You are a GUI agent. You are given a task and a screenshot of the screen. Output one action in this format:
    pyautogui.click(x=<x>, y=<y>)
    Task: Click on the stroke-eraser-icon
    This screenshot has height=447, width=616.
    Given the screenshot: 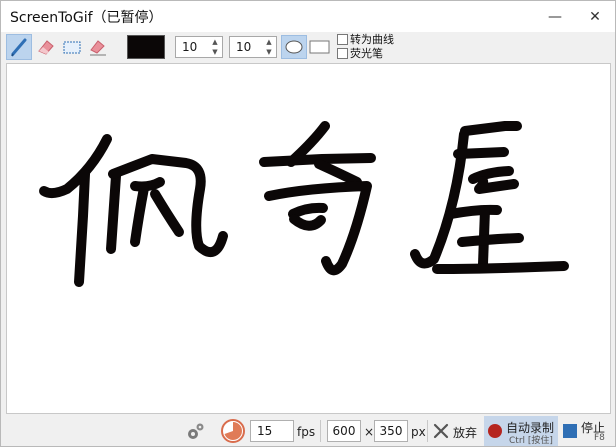 What is the action you would take?
    pyautogui.click(x=98, y=48)
    